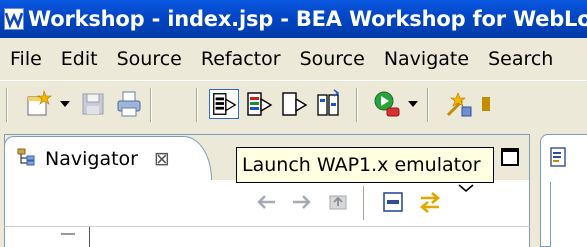 The image size is (587, 247). I want to click on back-arrow-icon, so click(266, 204).